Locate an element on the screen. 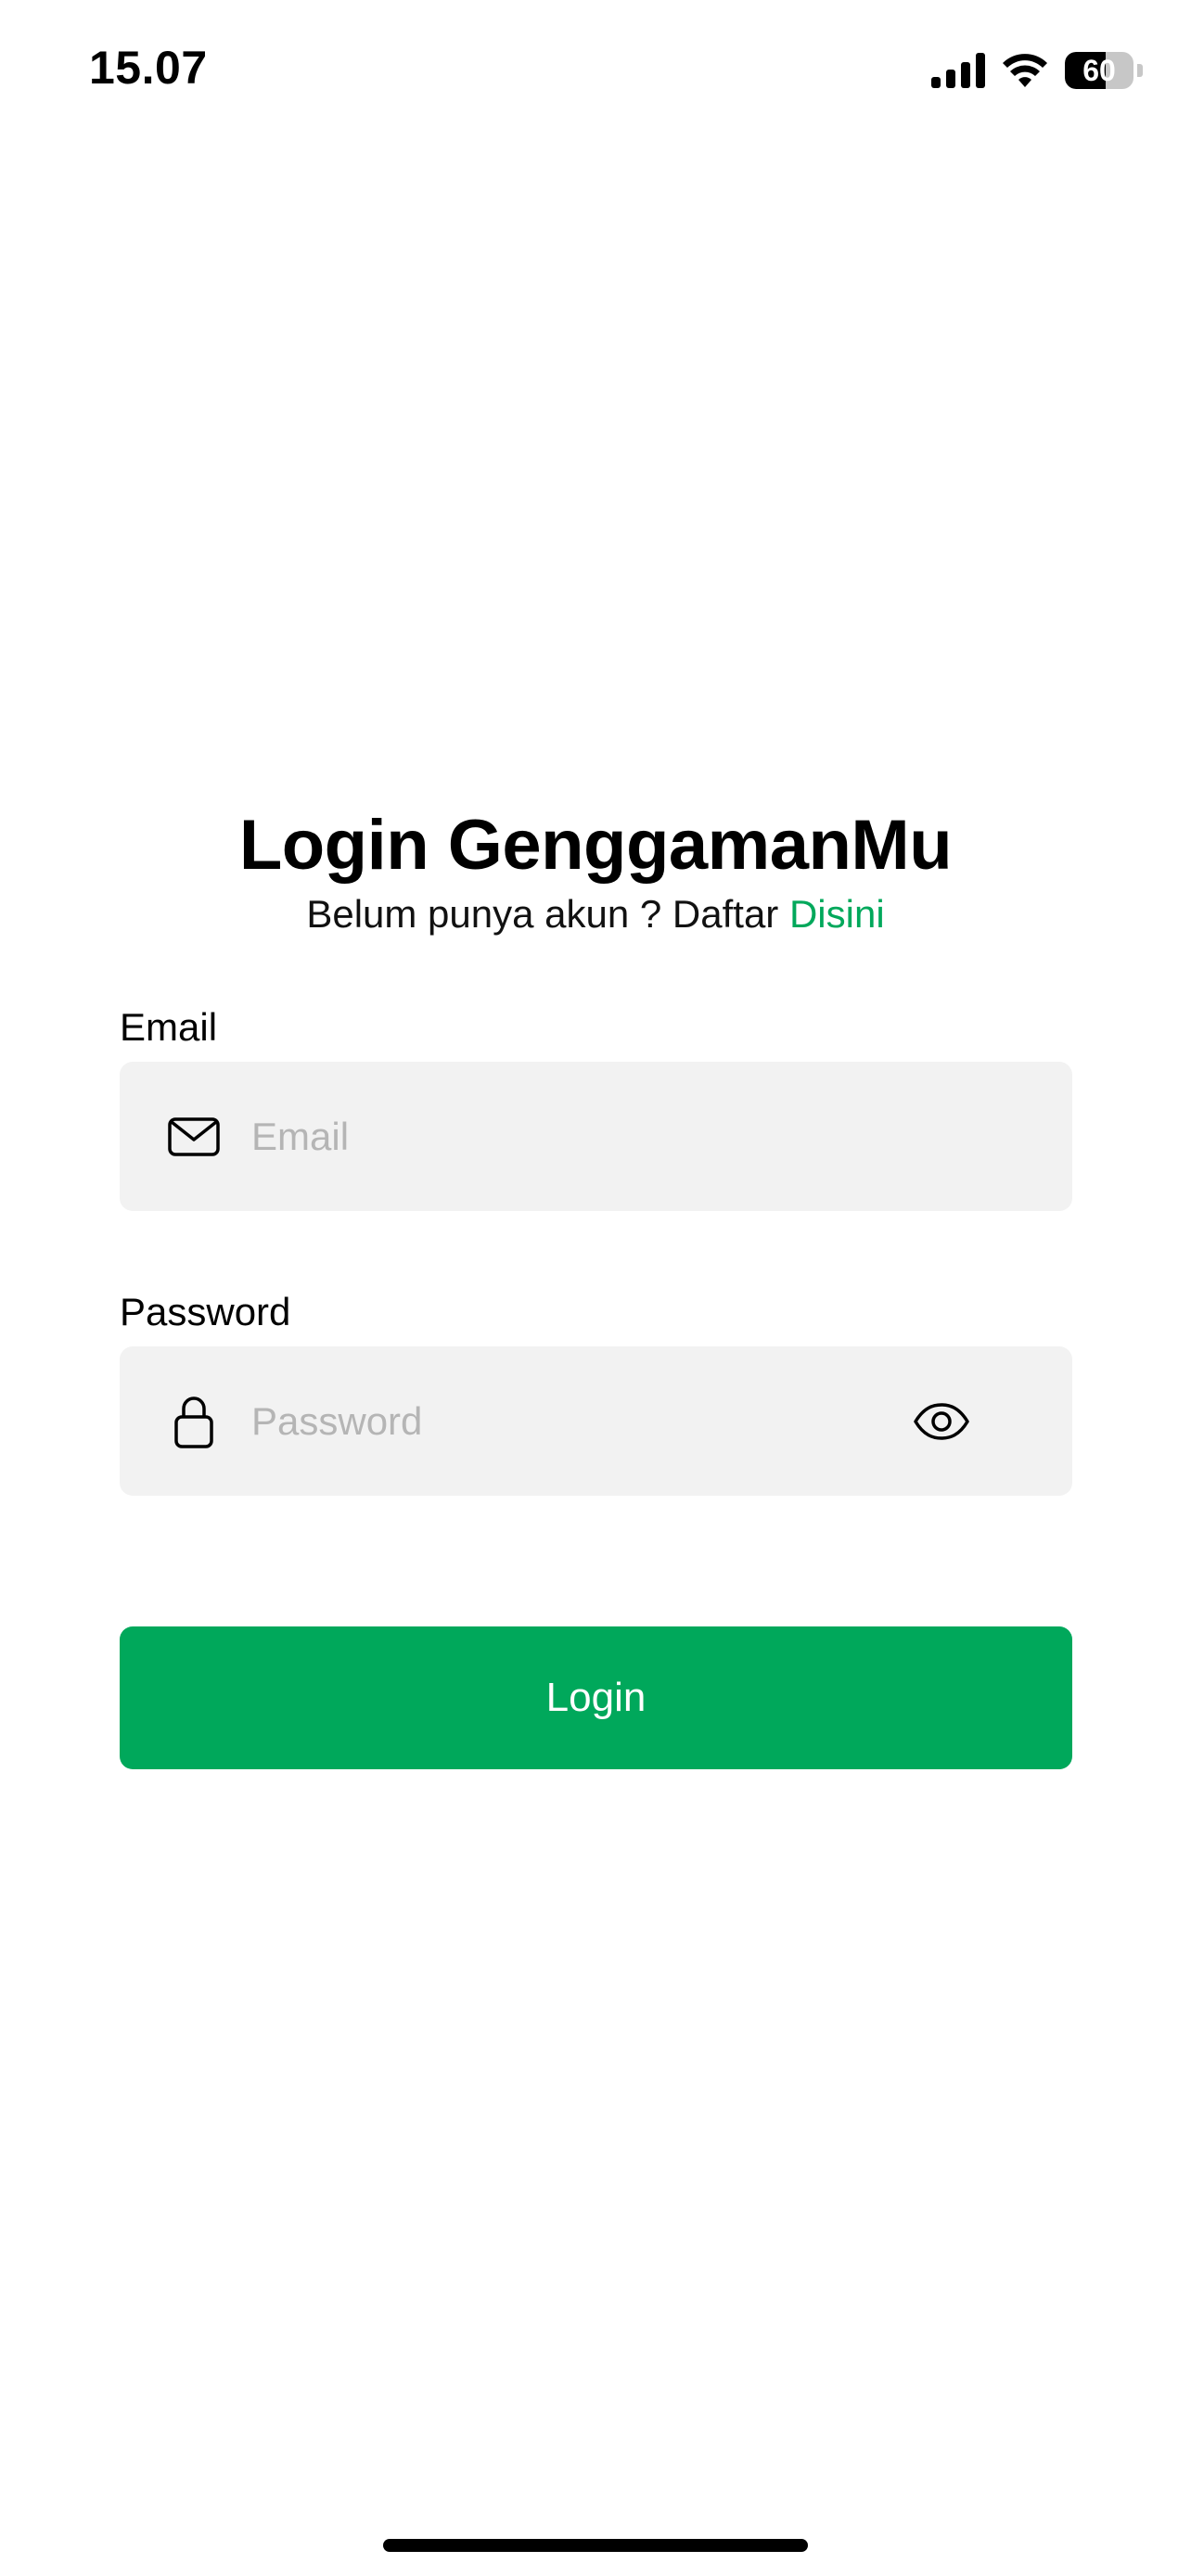 The width and height of the screenshot is (1191, 2576). register-prompt: Belum punya akun ? Daftar Disini is located at coordinates (595, 914).